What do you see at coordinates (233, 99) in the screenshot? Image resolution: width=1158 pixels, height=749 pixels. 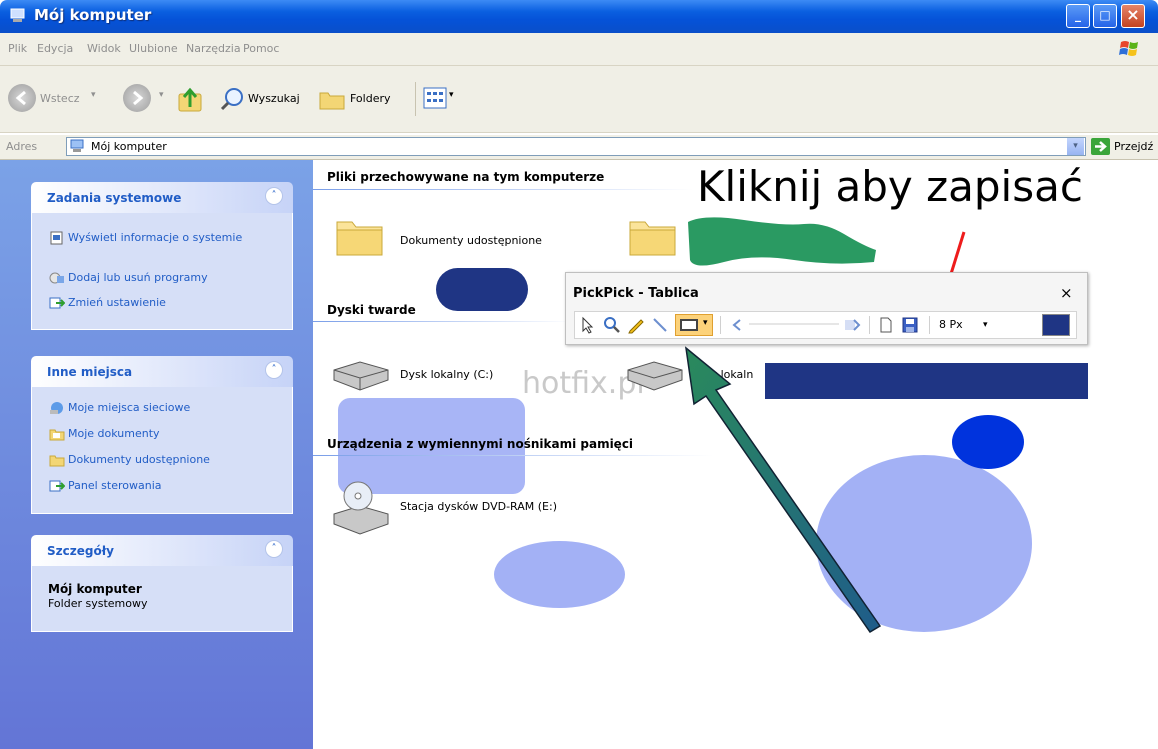 I see `search-icon` at bounding box center [233, 99].